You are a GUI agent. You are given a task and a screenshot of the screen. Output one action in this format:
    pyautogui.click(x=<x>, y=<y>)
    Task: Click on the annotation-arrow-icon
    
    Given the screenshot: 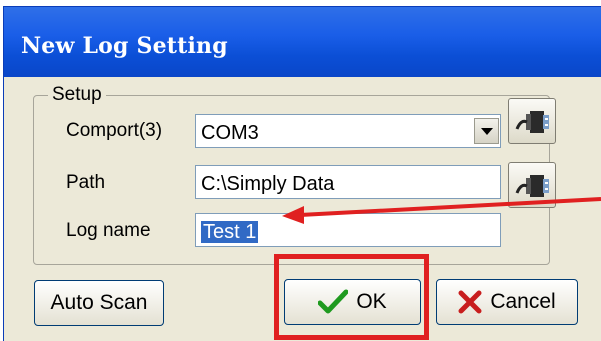 What is the action you would take?
    pyautogui.click(x=441, y=210)
    